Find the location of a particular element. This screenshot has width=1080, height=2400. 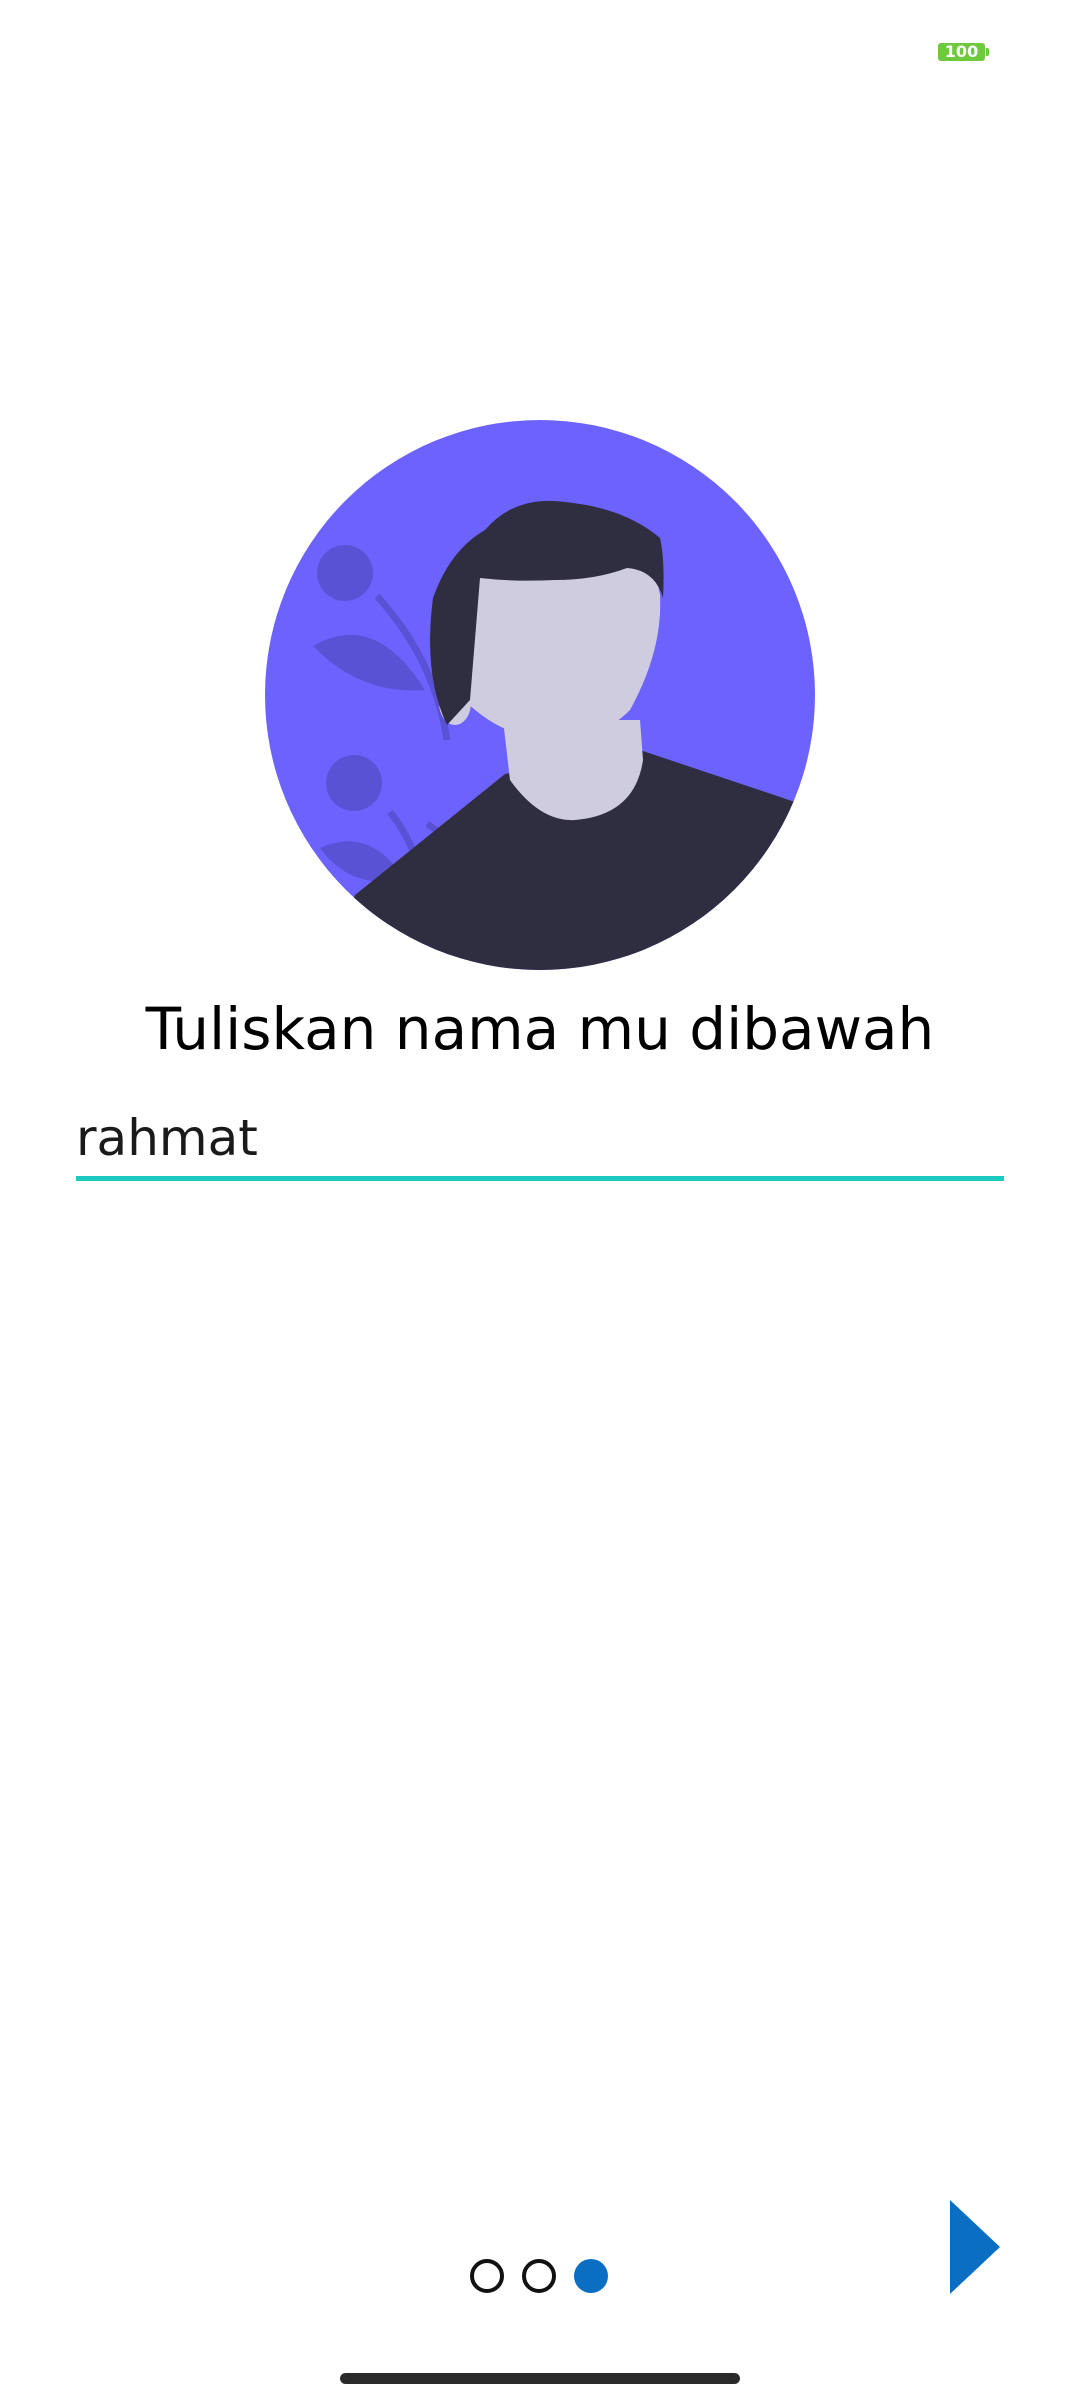

battery-level: 100 is located at coordinates (961, 51).